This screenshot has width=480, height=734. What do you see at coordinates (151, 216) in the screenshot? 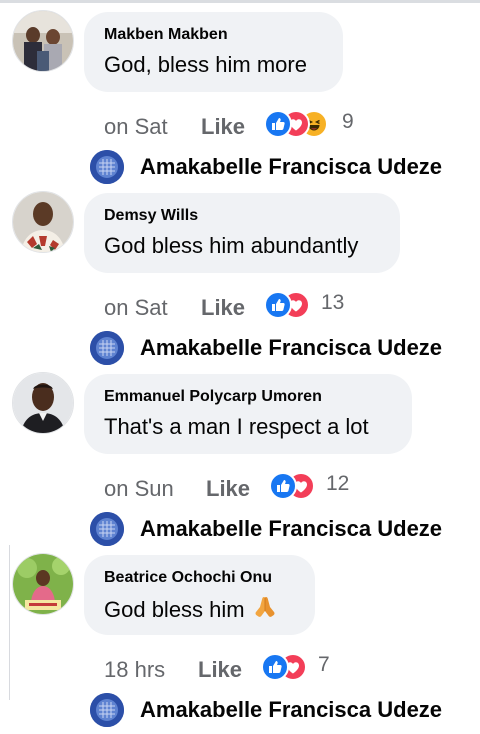
I see `comment-author: Demsy Wills` at bounding box center [151, 216].